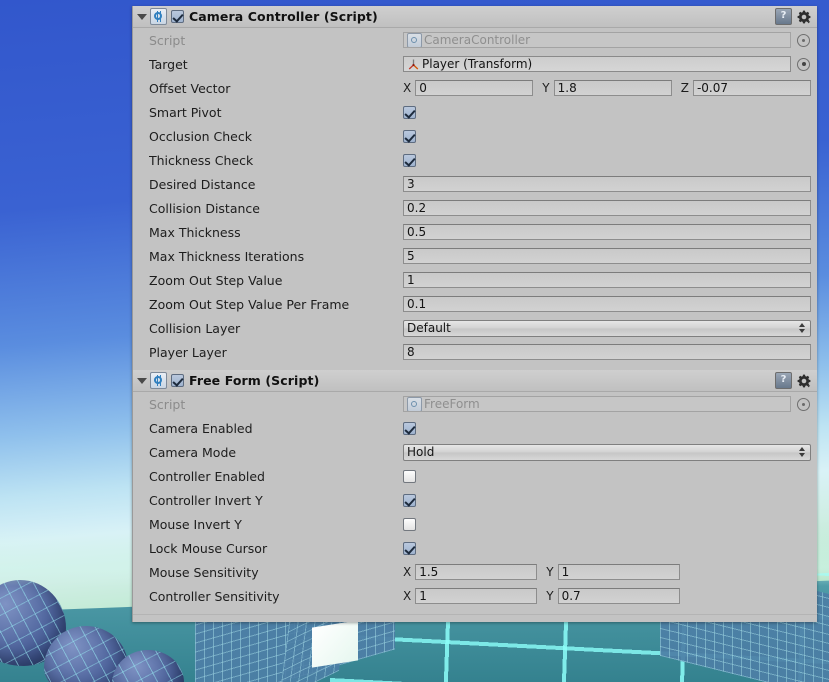 Image resolution: width=829 pixels, height=682 pixels. Describe the element at coordinates (188, 352) in the screenshot. I see `property-label: Player Layer` at that location.